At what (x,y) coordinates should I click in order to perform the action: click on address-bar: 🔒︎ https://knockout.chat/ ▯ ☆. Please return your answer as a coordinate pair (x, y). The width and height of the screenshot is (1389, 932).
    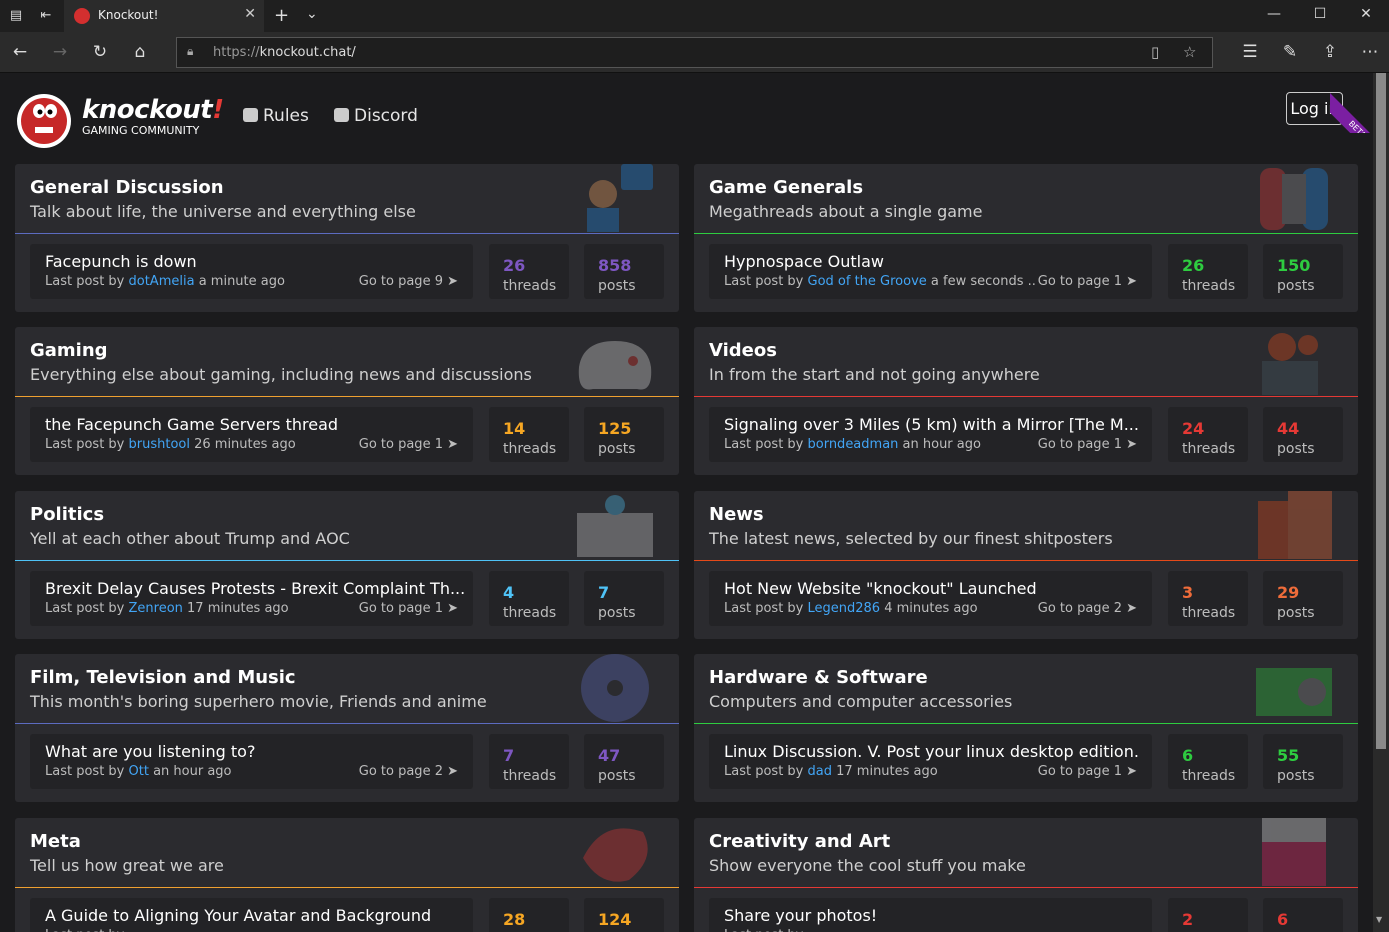
    Looking at the image, I should click on (694, 52).